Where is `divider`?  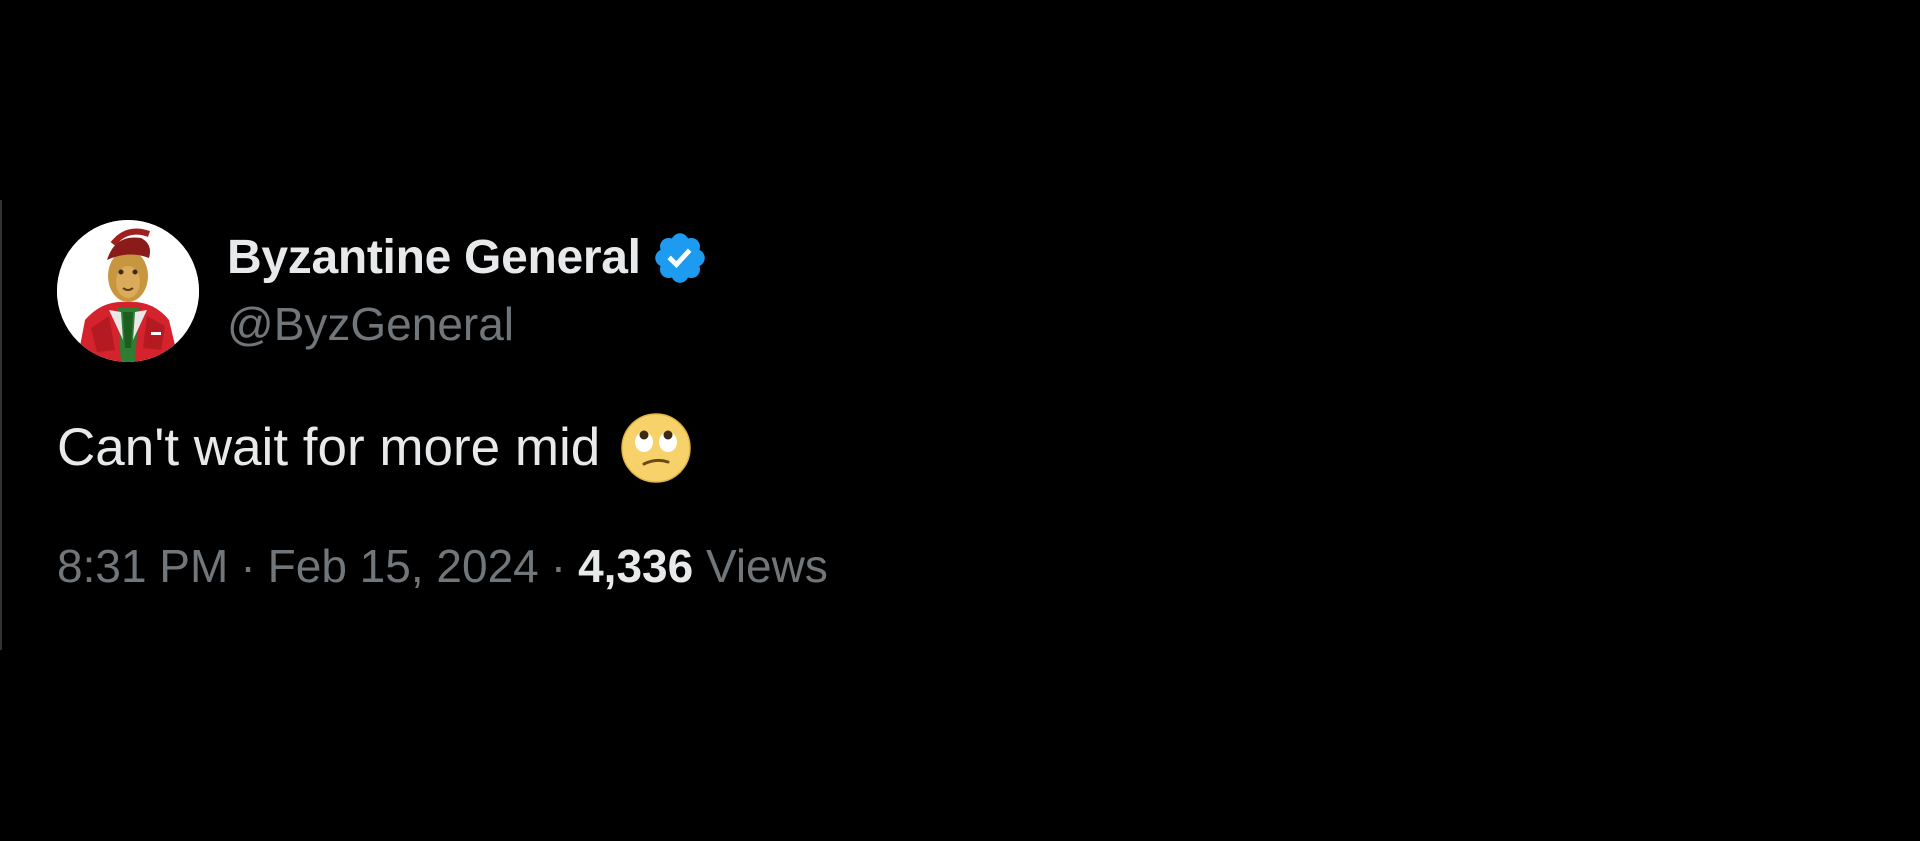 divider is located at coordinates (1, 425).